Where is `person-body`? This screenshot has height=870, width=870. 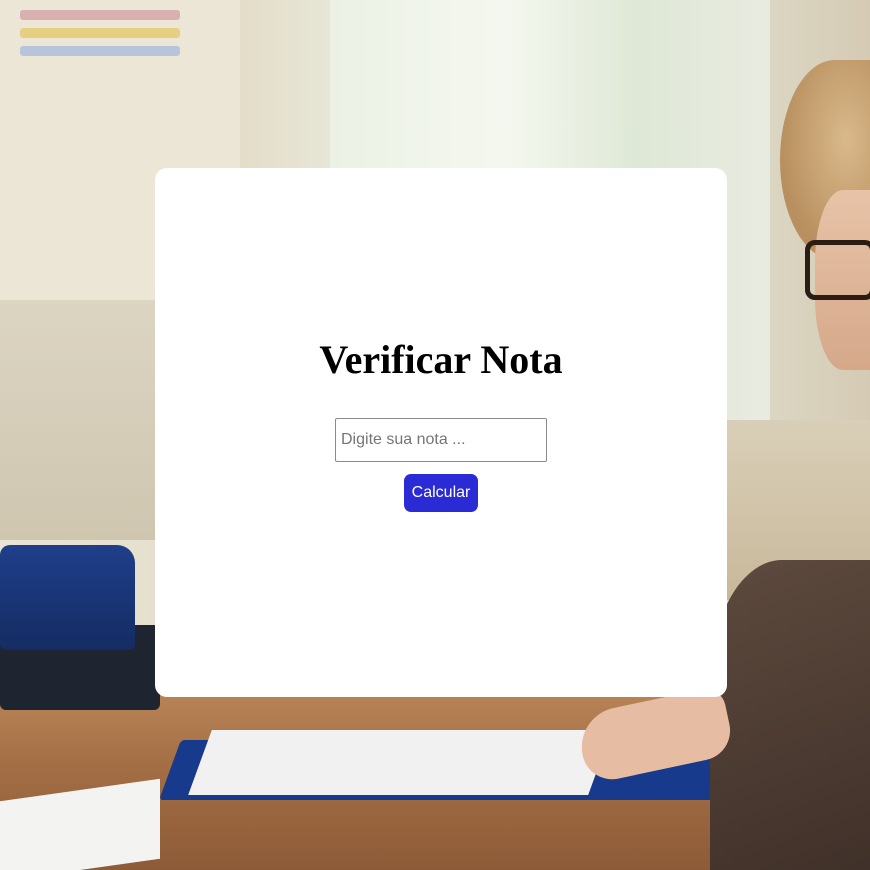
person-body is located at coordinates (790, 715).